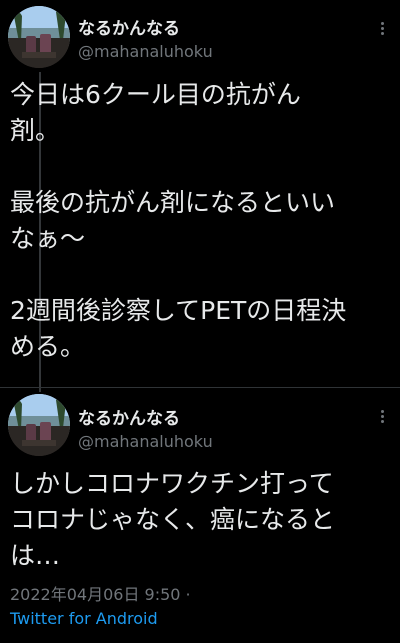 The height and width of the screenshot is (643, 400). Describe the element at coordinates (40, 390) in the screenshot. I see `thread-line` at that location.